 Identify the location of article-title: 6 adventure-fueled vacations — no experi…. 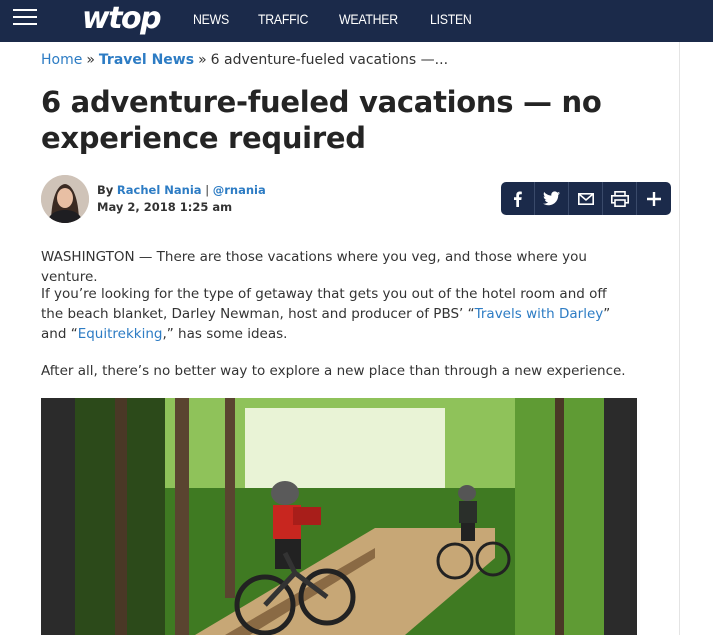
(321, 120).